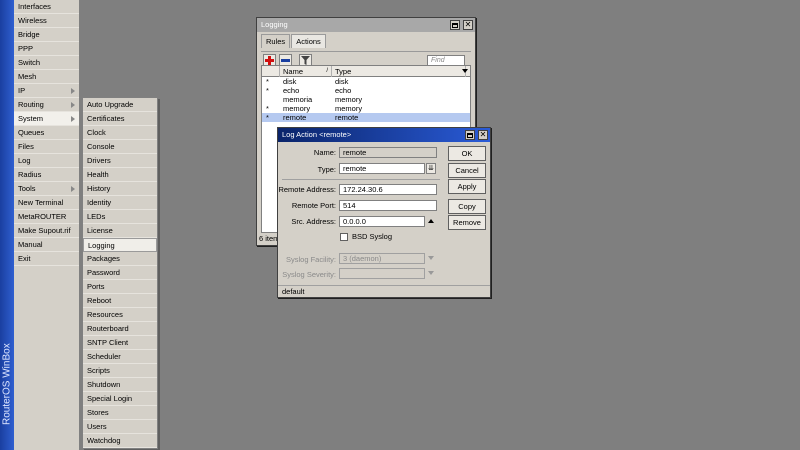  What do you see at coordinates (467, 186) in the screenshot?
I see `apply-button: Apply` at bounding box center [467, 186].